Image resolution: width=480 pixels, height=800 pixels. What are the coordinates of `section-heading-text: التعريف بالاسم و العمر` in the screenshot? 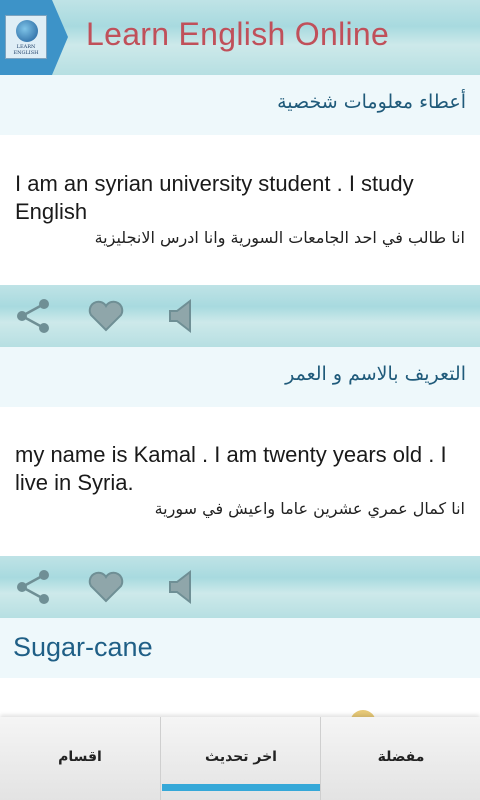 It's located at (375, 374).